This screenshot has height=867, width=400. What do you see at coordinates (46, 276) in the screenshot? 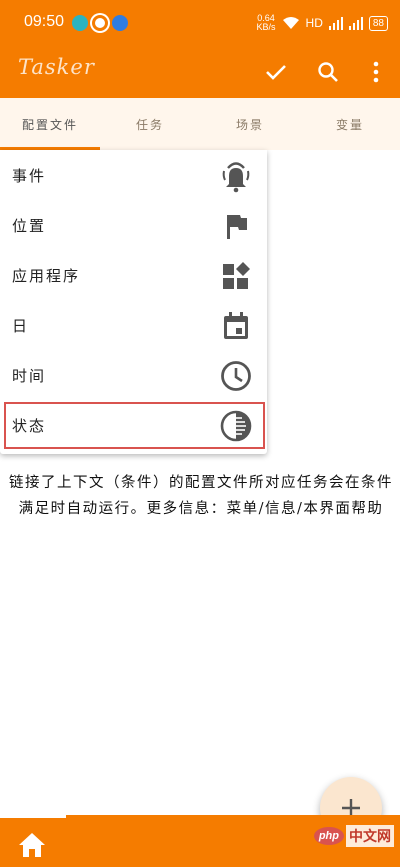
I see `menu-item-label: 应用程序` at bounding box center [46, 276].